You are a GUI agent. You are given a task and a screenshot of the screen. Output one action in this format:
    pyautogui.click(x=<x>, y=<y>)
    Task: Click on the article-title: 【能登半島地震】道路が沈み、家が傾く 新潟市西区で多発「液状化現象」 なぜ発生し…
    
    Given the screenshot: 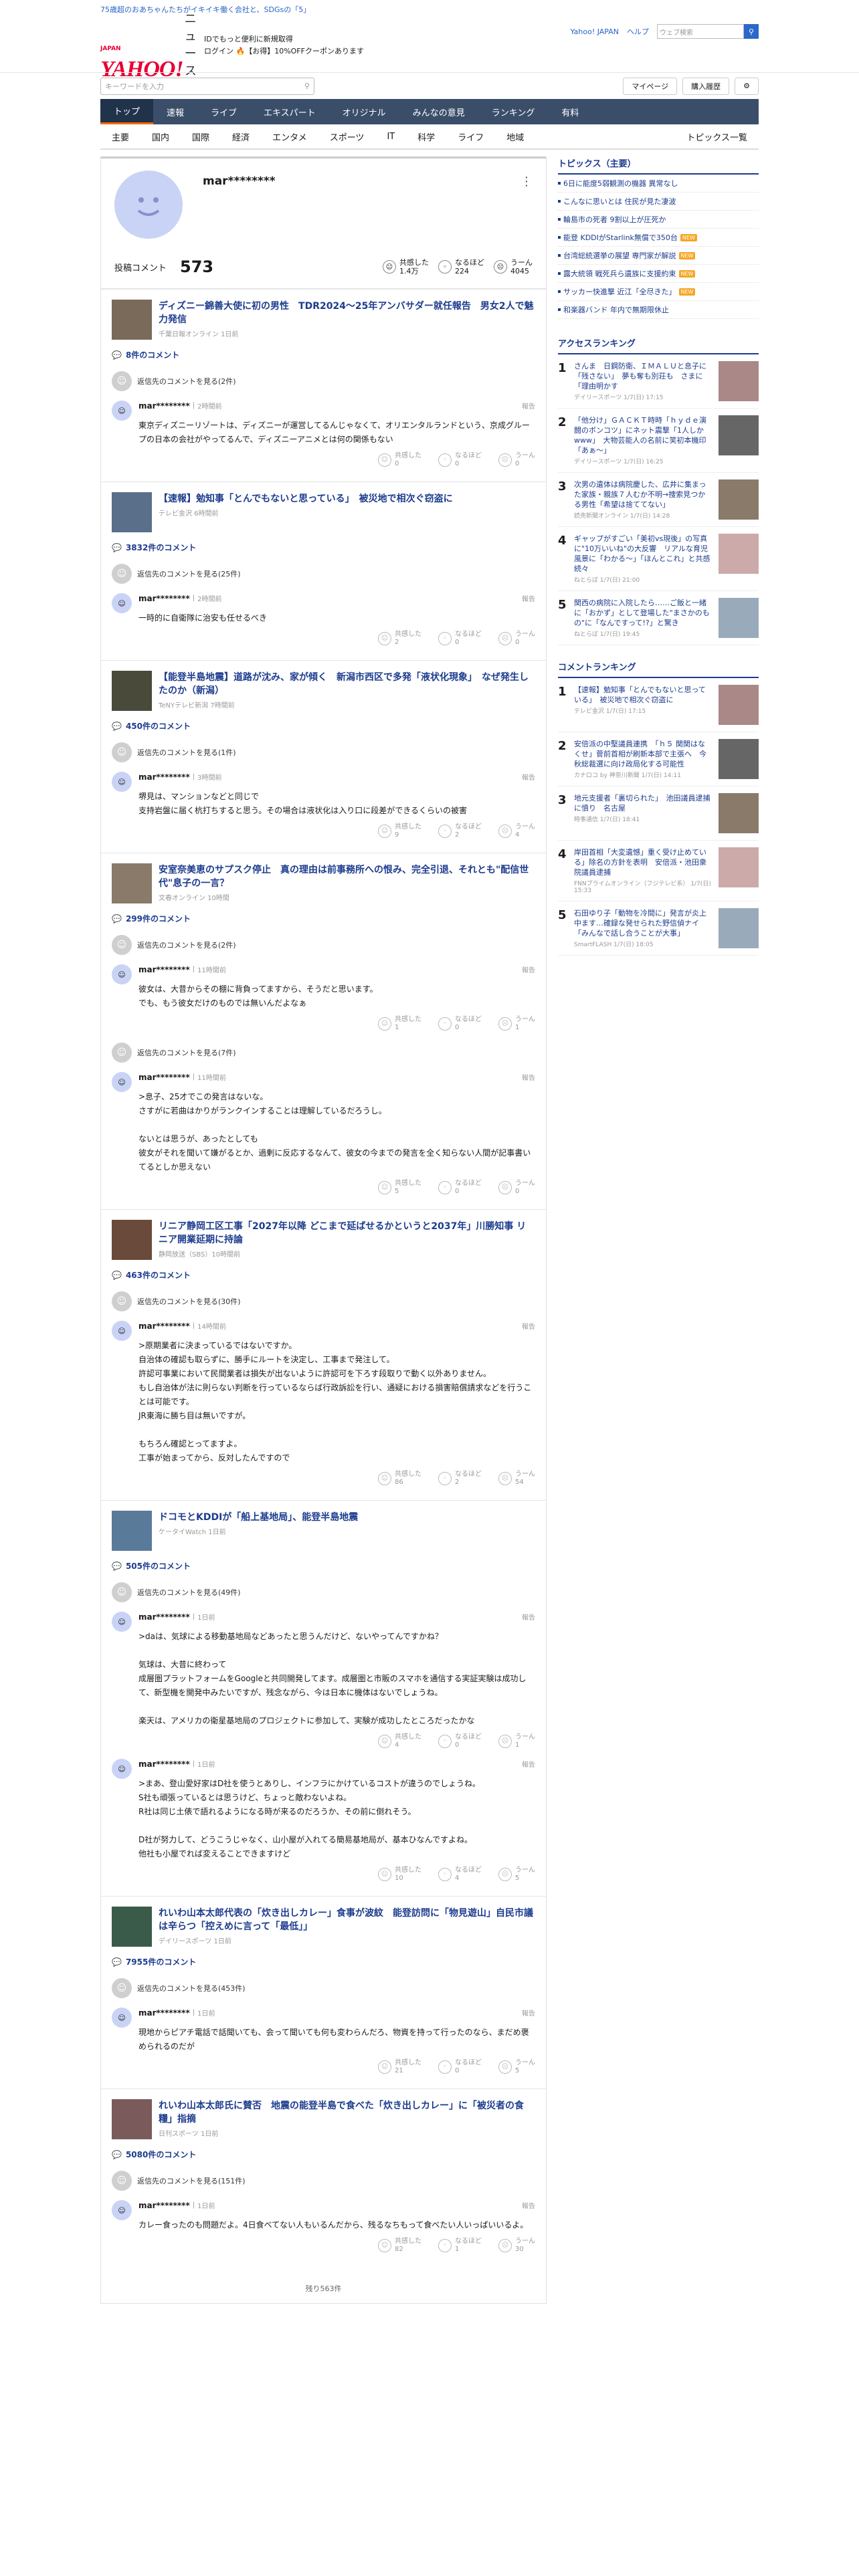 What is the action you would take?
    pyautogui.click(x=347, y=684)
    